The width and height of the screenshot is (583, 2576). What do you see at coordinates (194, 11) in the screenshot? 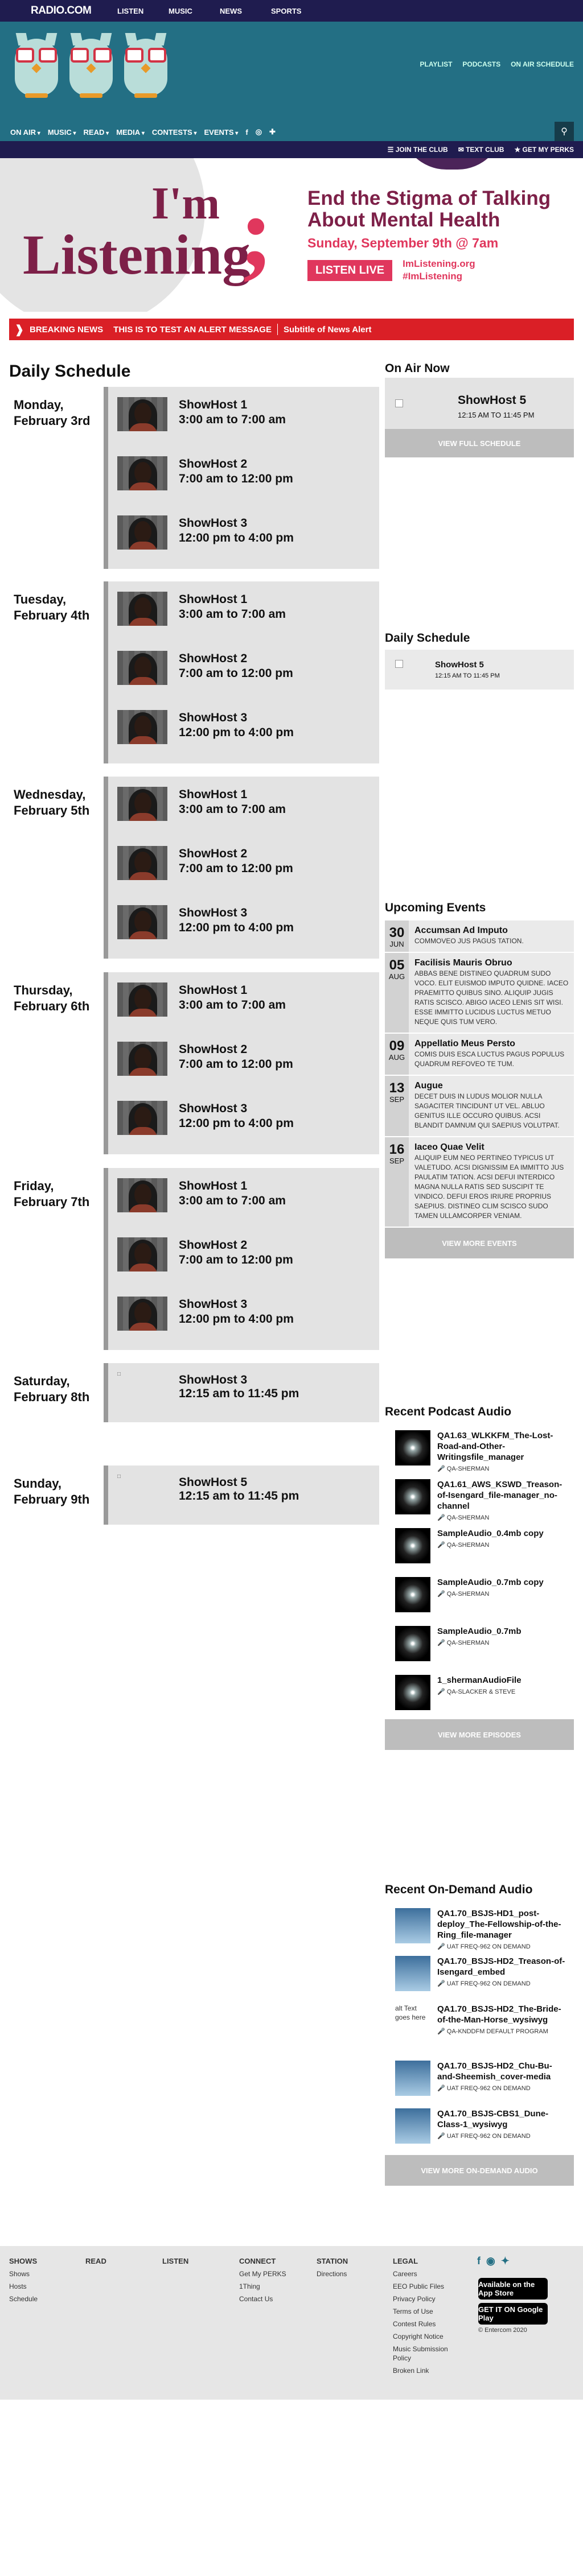
I see `top-nav-music: MUSIC` at bounding box center [194, 11].